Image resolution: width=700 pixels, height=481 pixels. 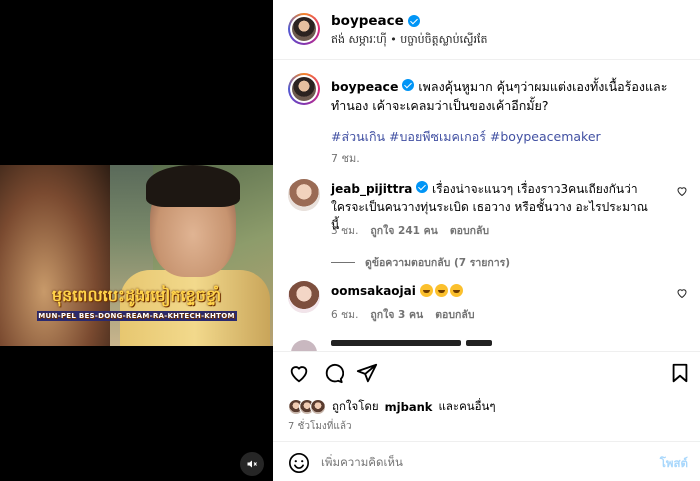 I want to click on subtitle-khmer: មុនពេលបេះដូងរមៀកខ្ទេចខ្ទាំ, so click(x=136, y=295).